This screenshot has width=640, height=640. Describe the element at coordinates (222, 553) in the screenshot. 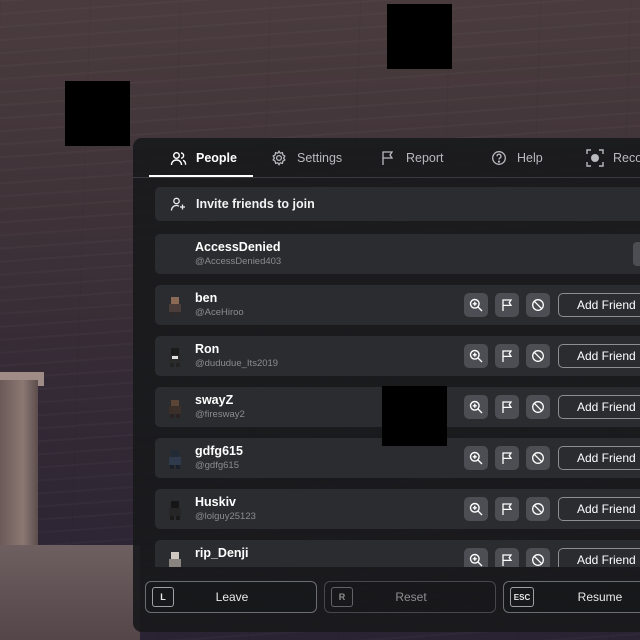

I see `player-name: rip_Denji` at that location.